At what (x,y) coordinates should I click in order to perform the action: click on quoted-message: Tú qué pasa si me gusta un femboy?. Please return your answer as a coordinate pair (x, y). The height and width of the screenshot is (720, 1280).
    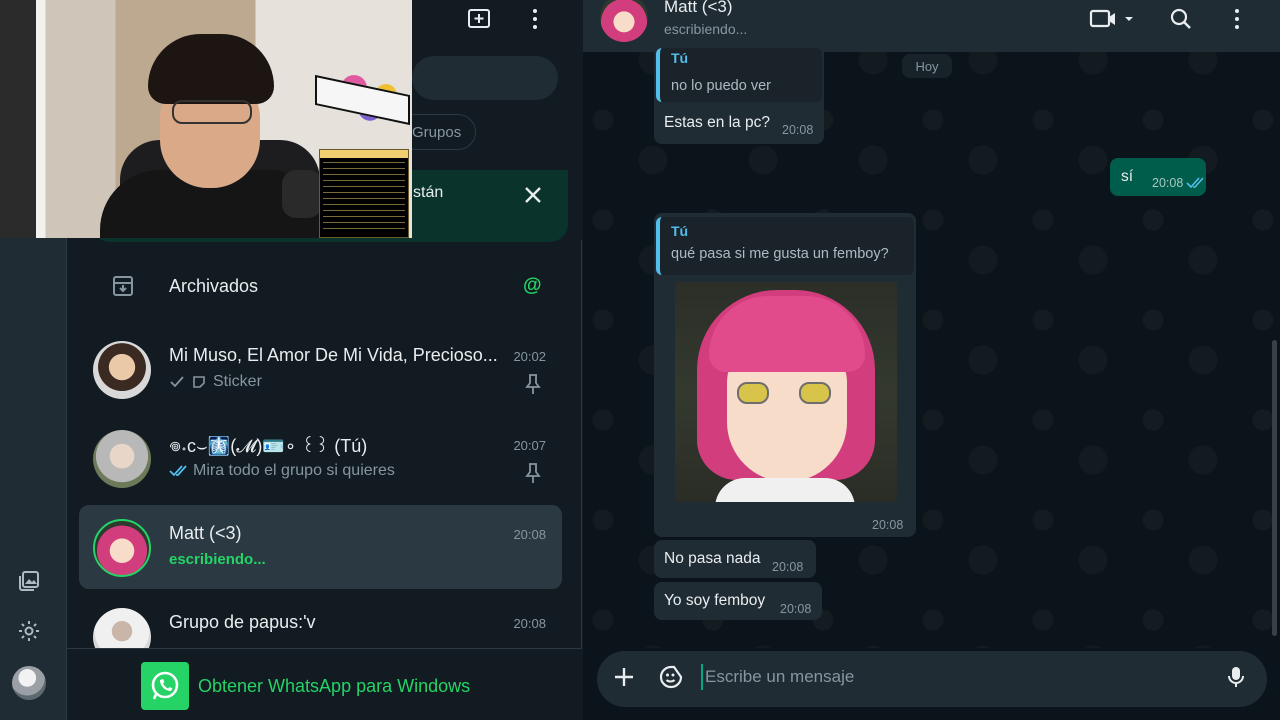
    Looking at the image, I should click on (785, 246).